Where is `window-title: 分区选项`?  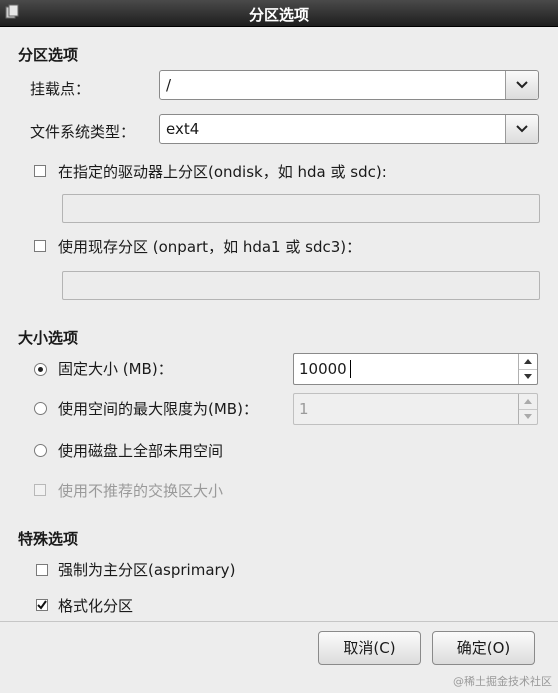
window-title: 分区选项 is located at coordinates (278, 15).